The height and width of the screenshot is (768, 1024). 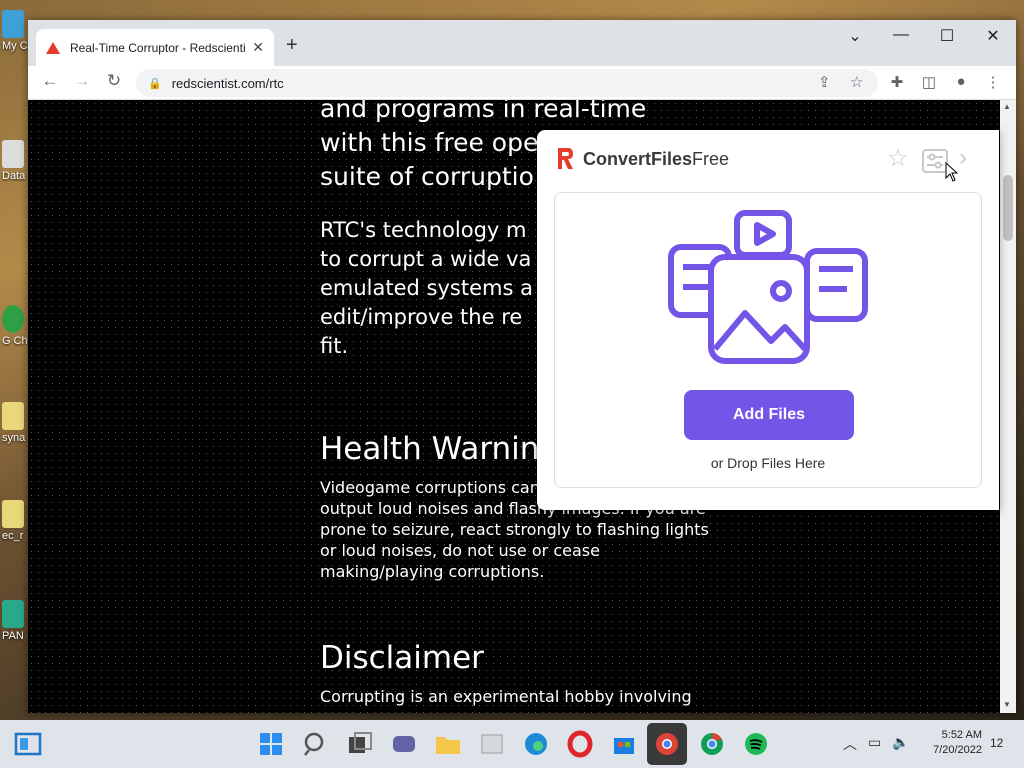 I want to click on shortcut-icon, so click(x=13, y=154).